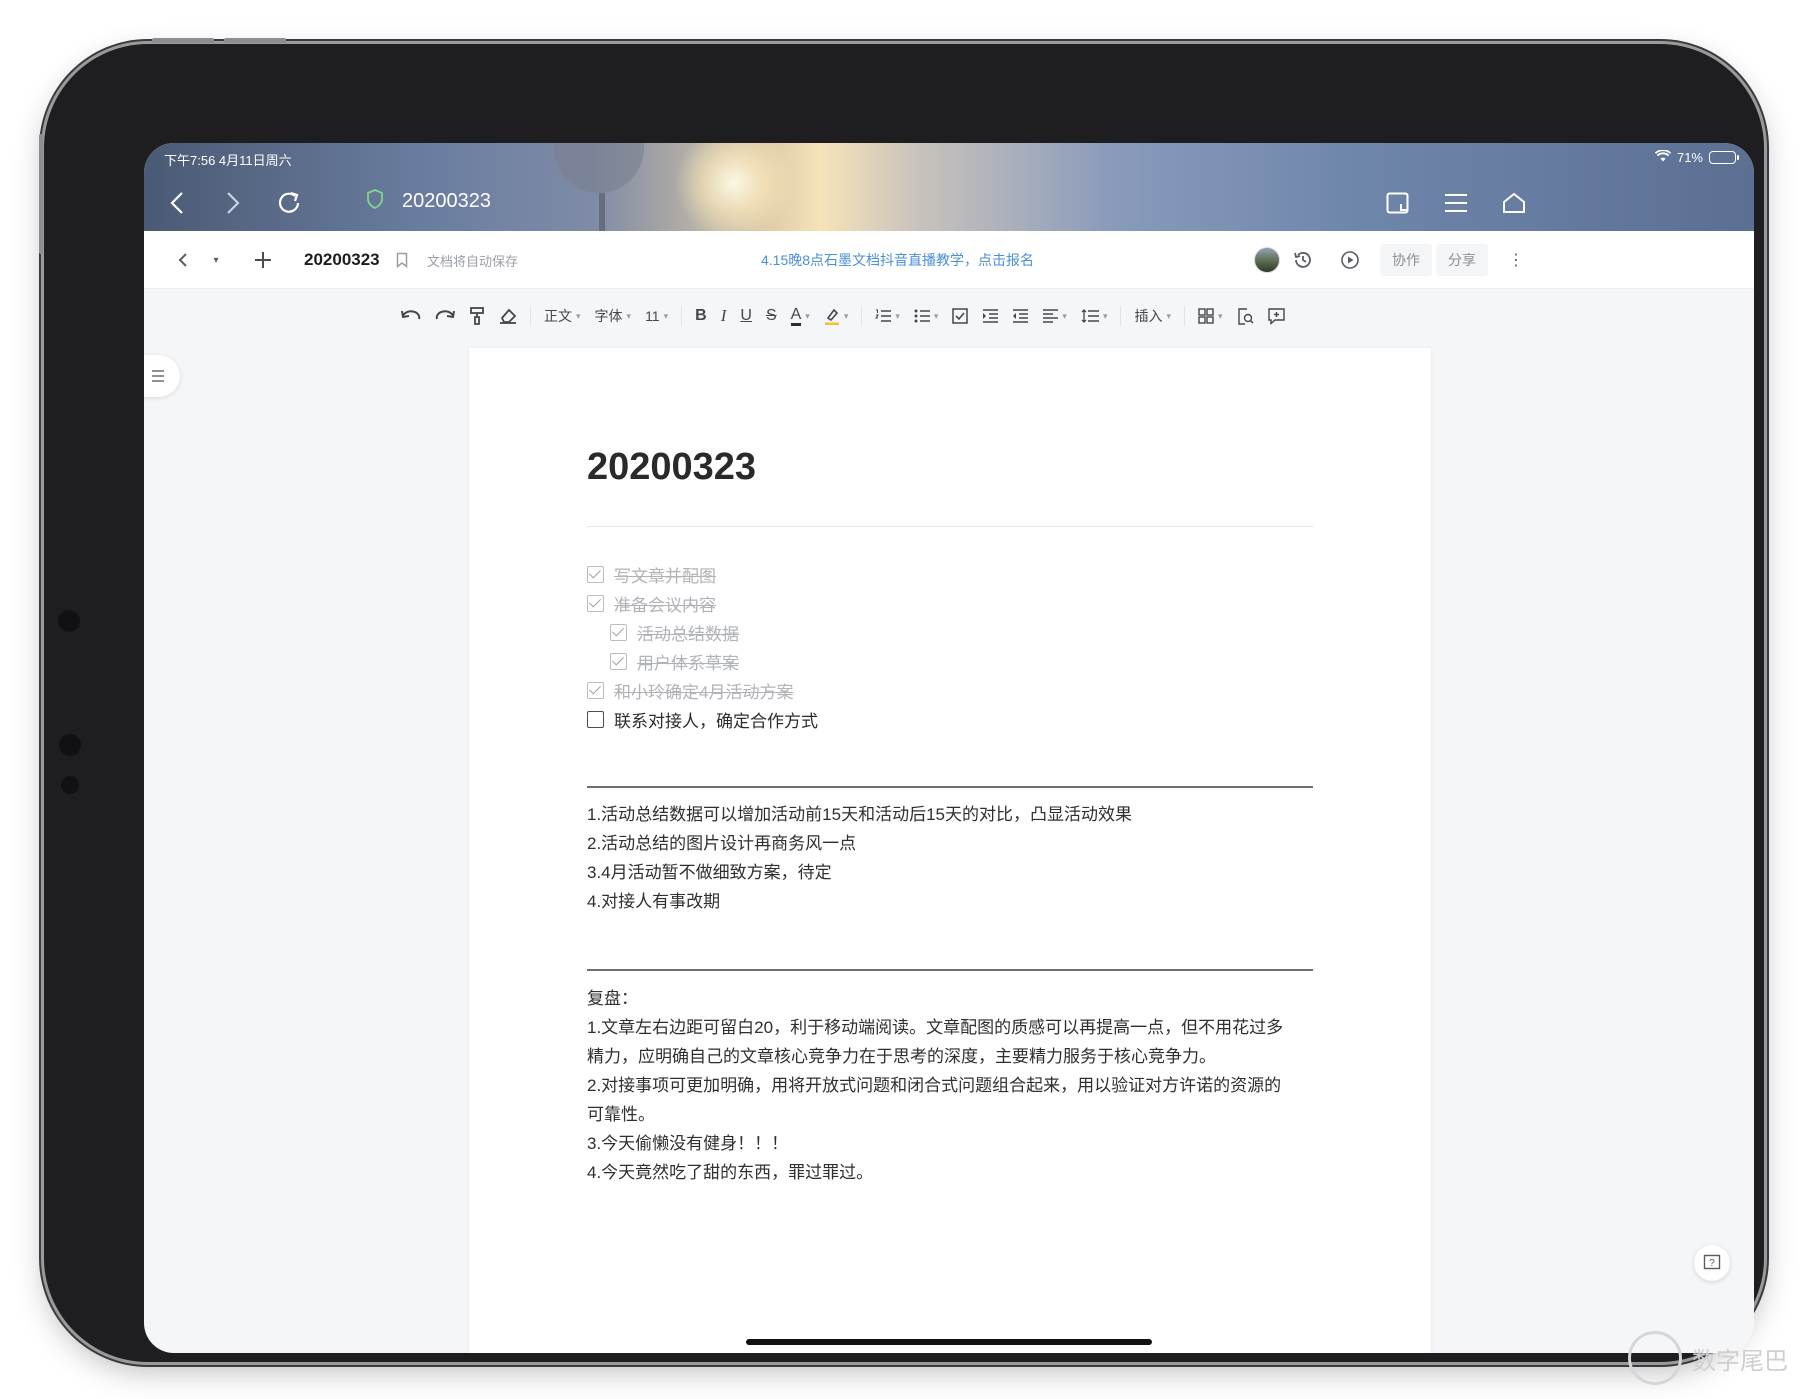 Image resolution: width=1800 pixels, height=1399 pixels. What do you see at coordinates (621, 1114) in the screenshot?
I see `review-line: 可靠性。` at bounding box center [621, 1114].